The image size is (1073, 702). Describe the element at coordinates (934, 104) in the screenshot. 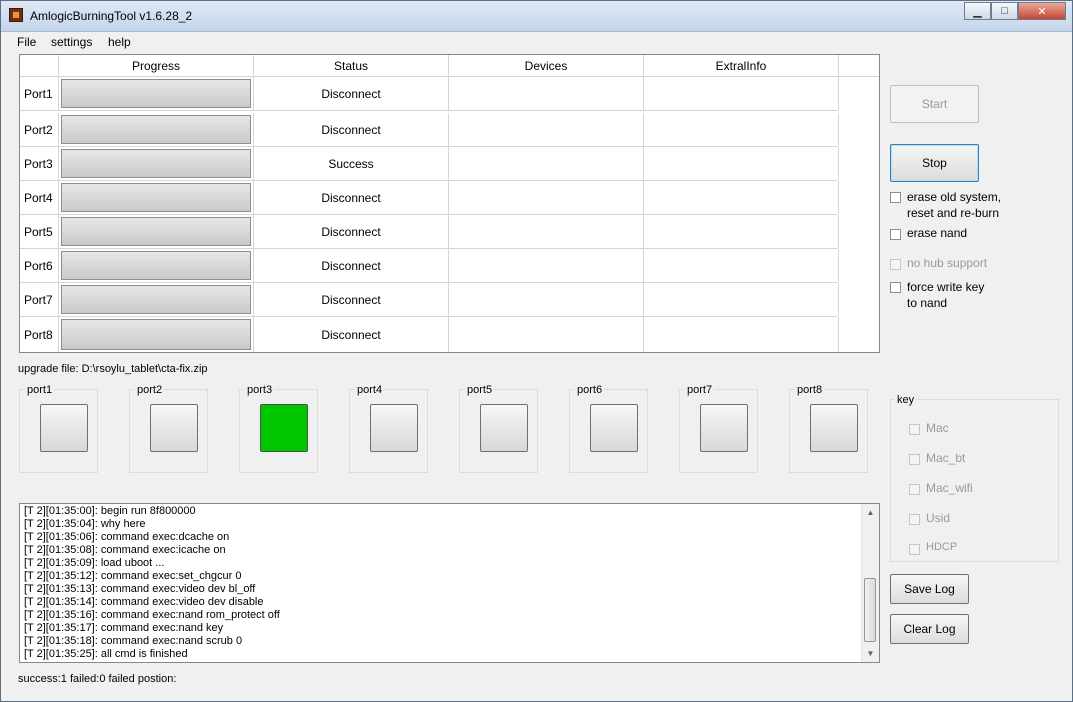

I see `start-button: Start` at that location.